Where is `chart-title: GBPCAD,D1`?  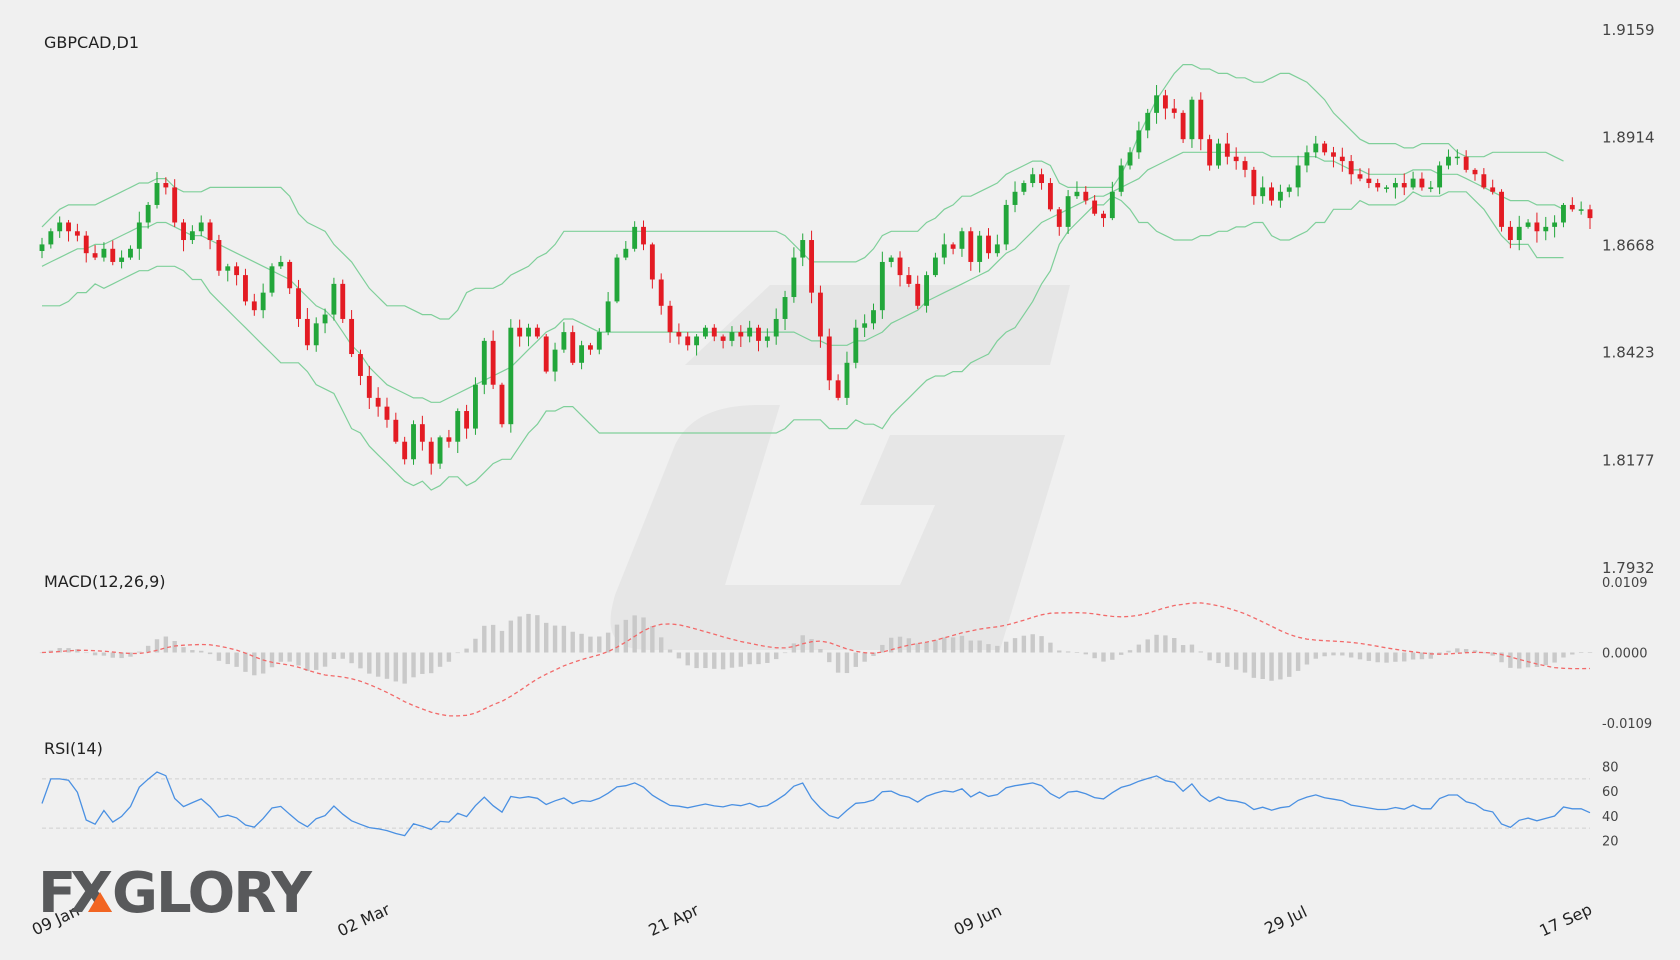 chart-title: GBPCAD,D1 is located at coordinates (91, 42).